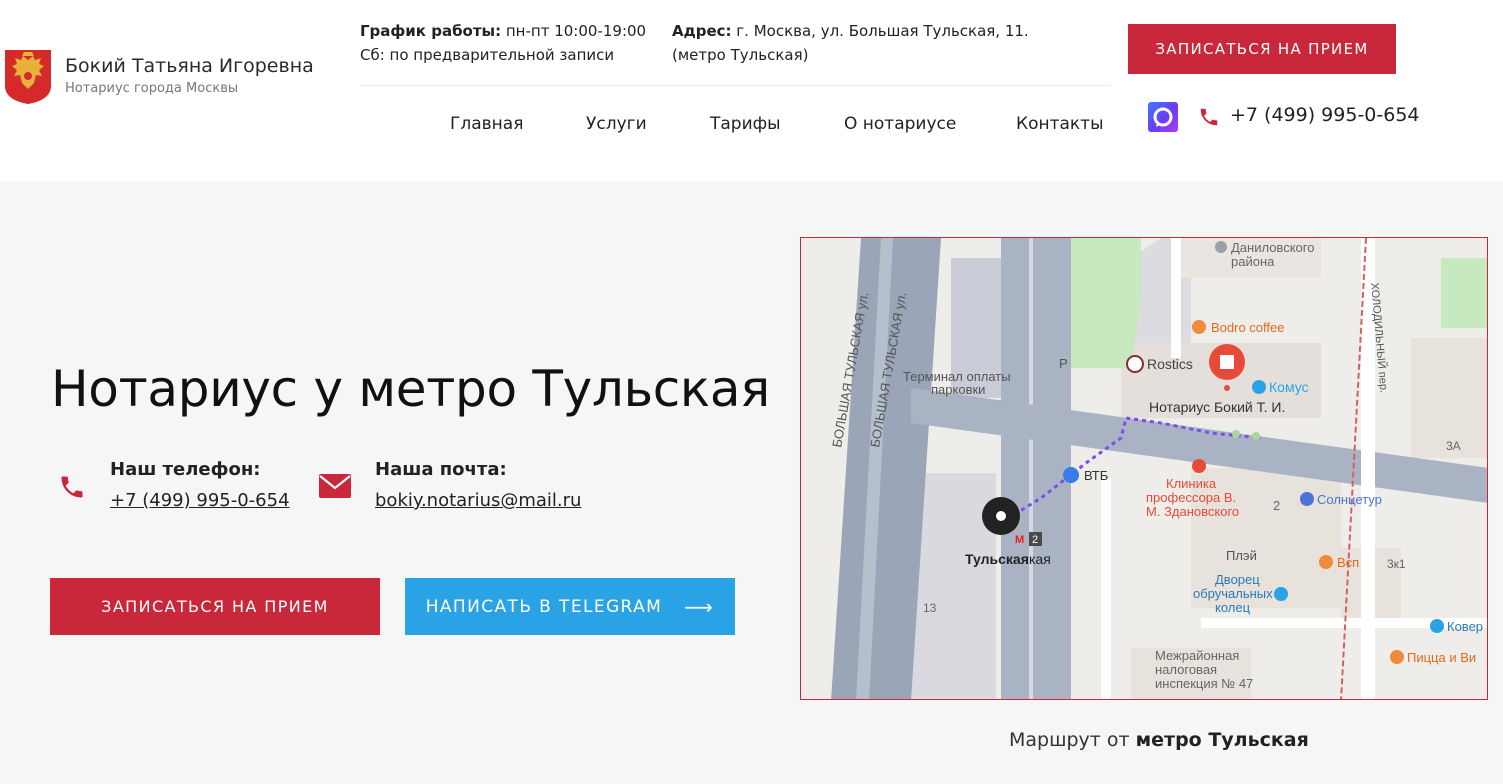  I want to click on header-phone-link: +7 (499) 995-0-654, so click(1325, 115).